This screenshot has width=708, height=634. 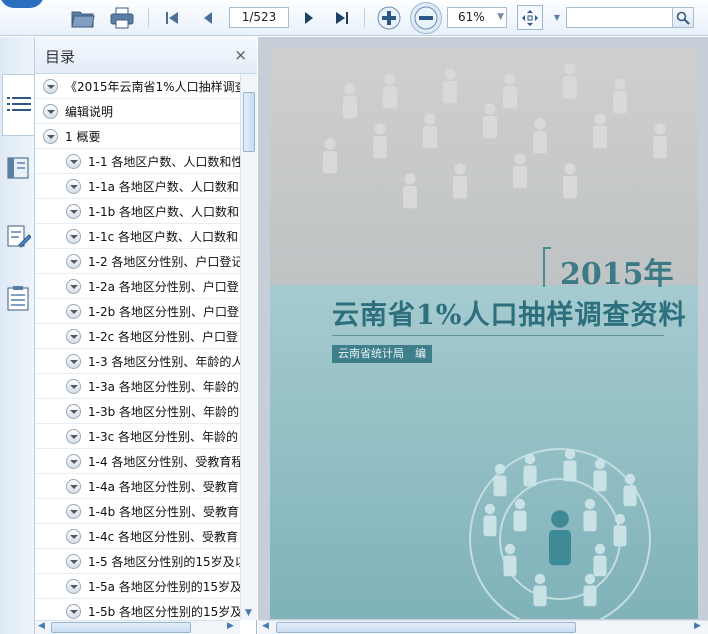 I want to click on outline-item: 1-4b 各地区分性别、受教育, so click(x=137, y=511).